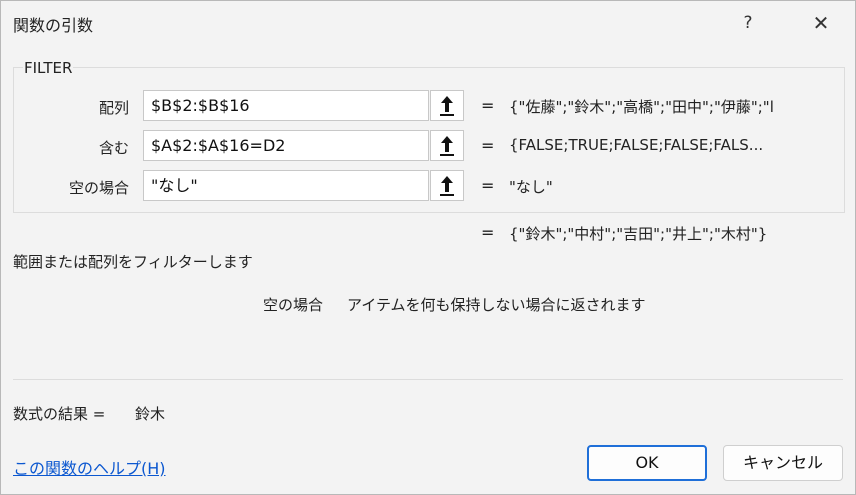 Image resolution: width=856 pixels, height=495 pixels. I want to click on function-description: 範囲または配列をフィルターします, so click(133, 262).